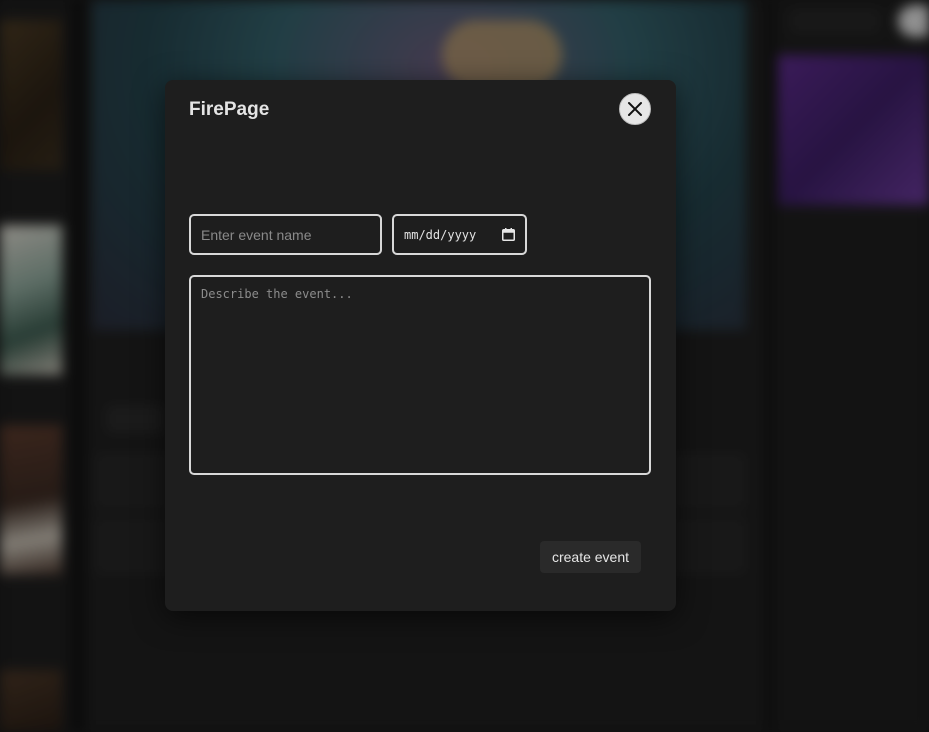 The width and height of the screenshot is (929, 732). I want to click on close-button, so click(635, 109).